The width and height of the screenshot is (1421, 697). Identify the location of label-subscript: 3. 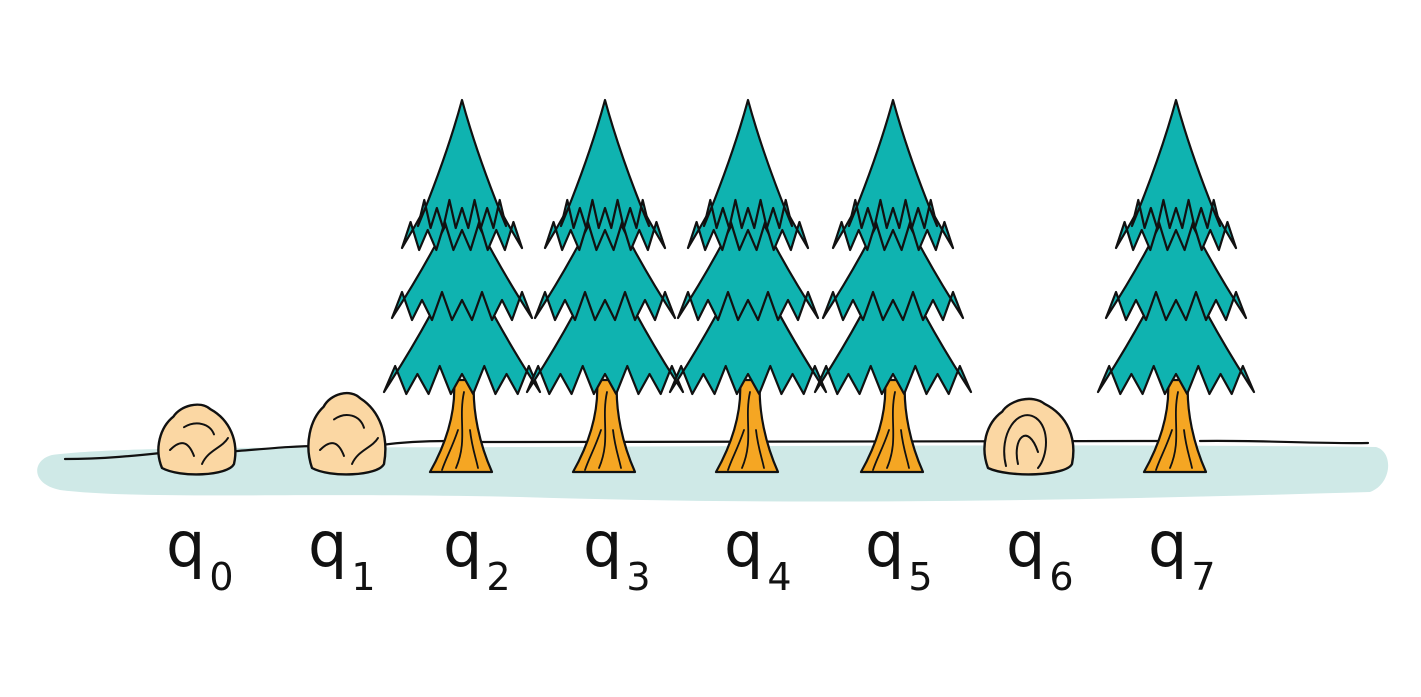
(638, 577).